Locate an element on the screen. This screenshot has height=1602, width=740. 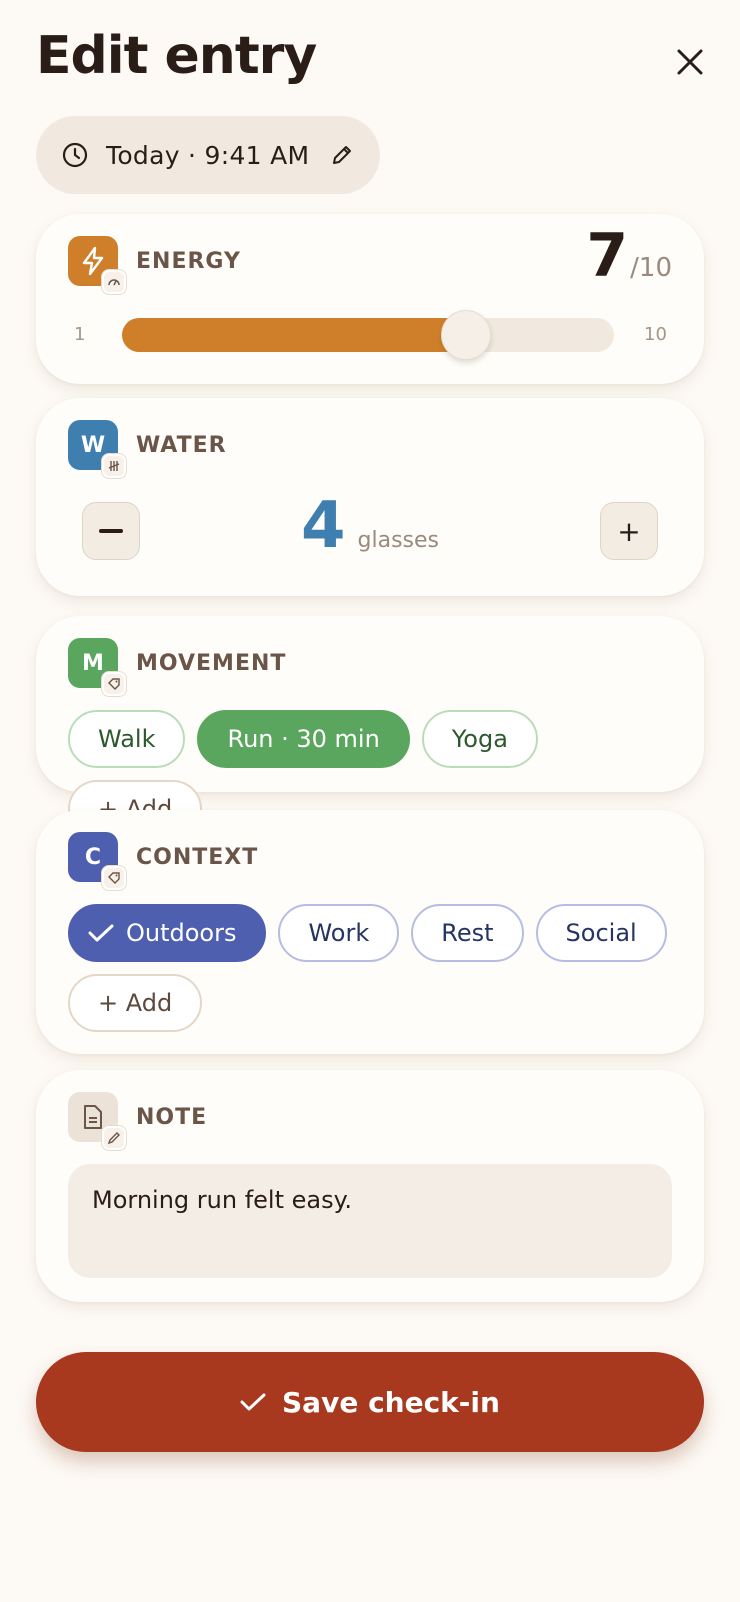
water-badge-letter: W is located at coordinates (93, 445).